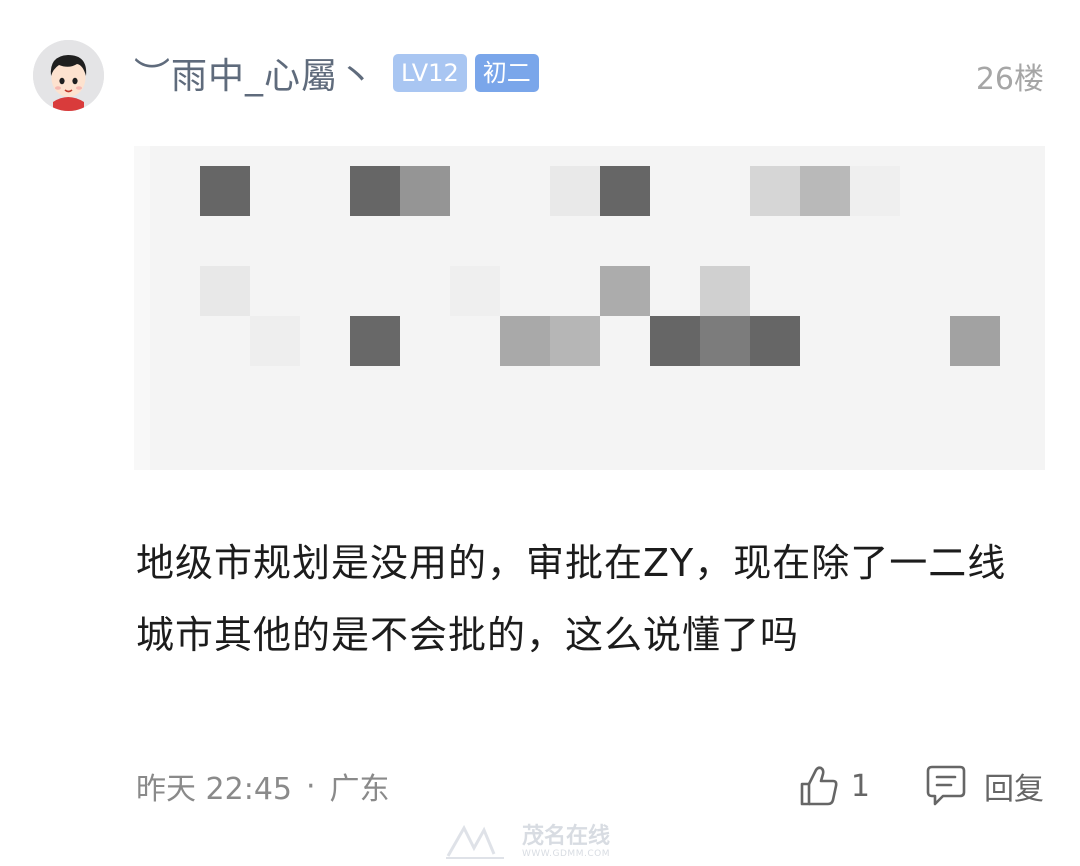 The width and height of the screenshot is (1080, 866). I want to click on comment-location: 广东, so click(359, 789).